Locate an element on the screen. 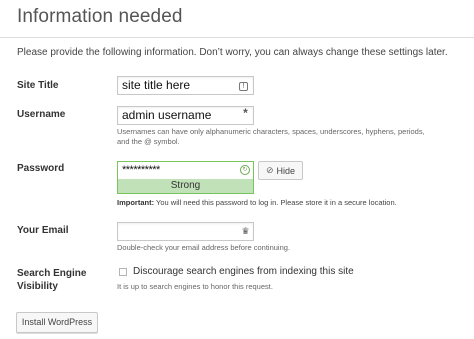 Image resolution: width=474 pixels, height=339 pixels. username-value: admin username is located at coordinates (167, 115).